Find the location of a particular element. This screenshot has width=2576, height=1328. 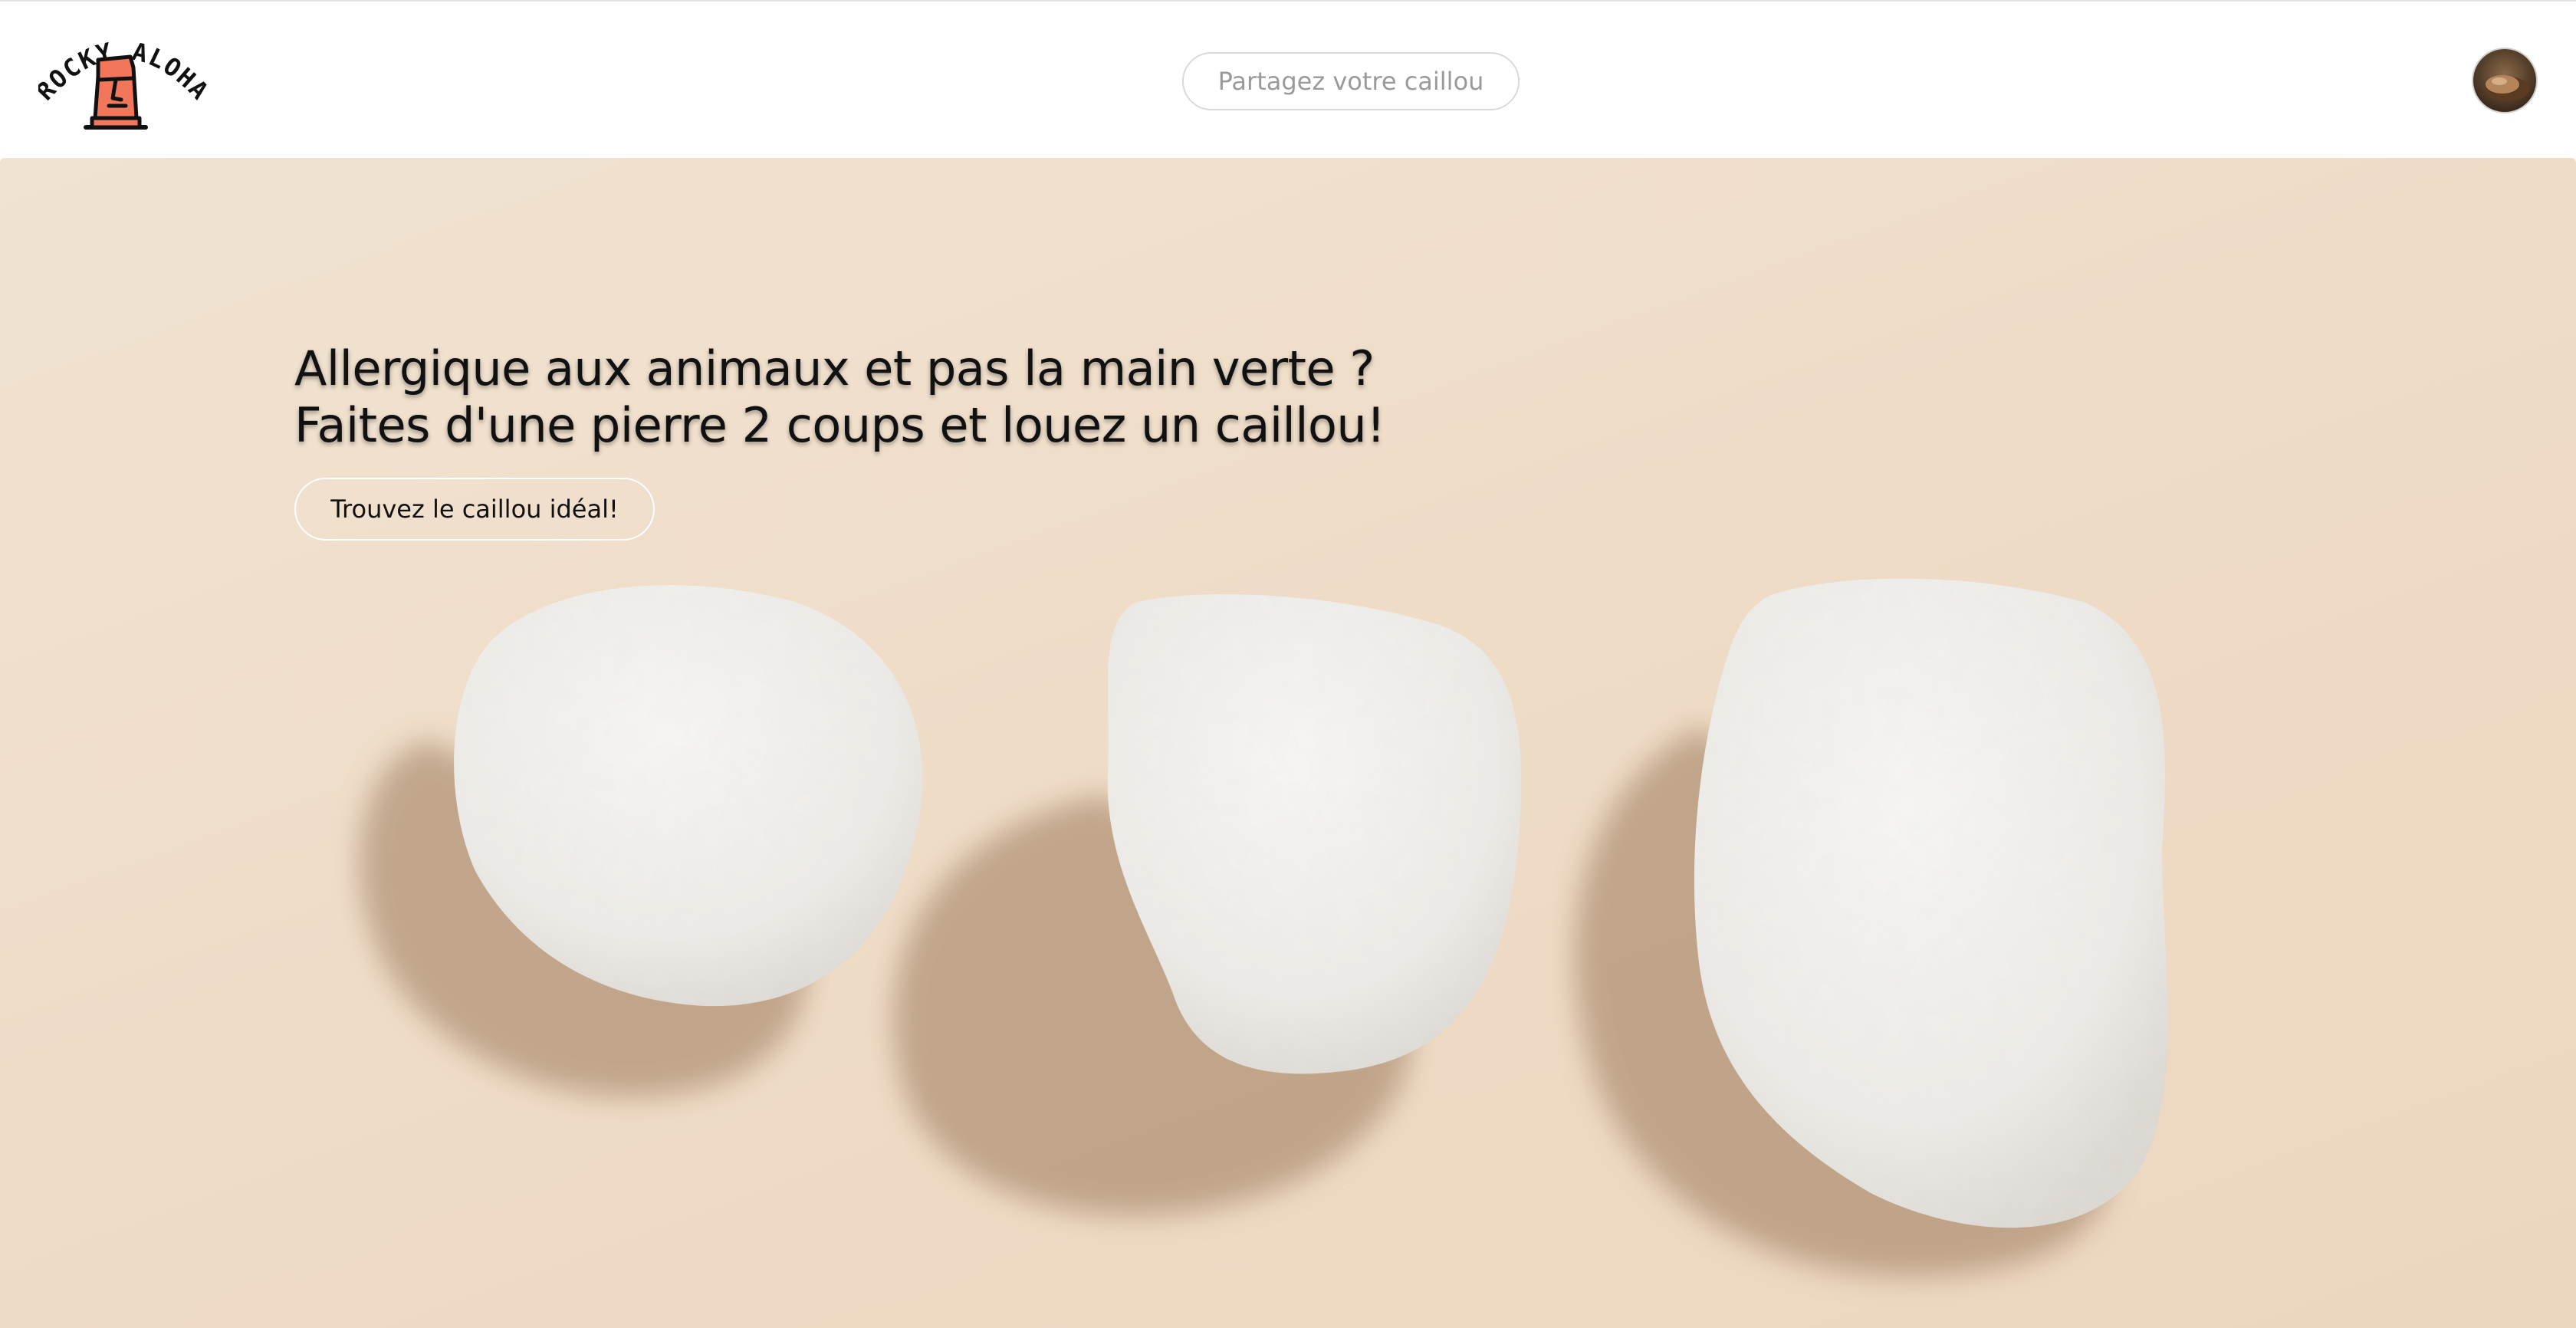

logo-link: ROCKY ALOHA is located at coordinates (122, 89).